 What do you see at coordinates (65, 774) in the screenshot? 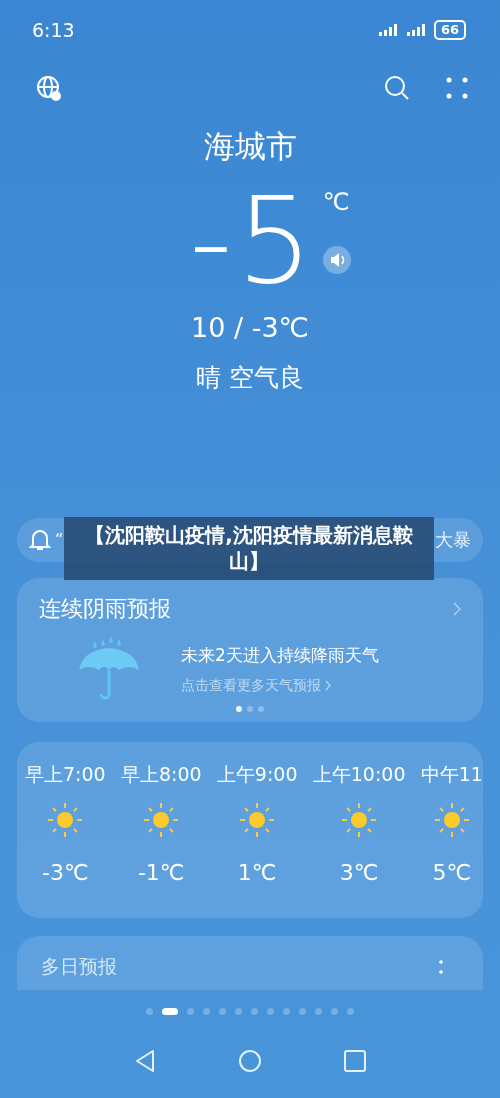
I see `hour-label: 早上7:00` at bounding box center [65, 774].